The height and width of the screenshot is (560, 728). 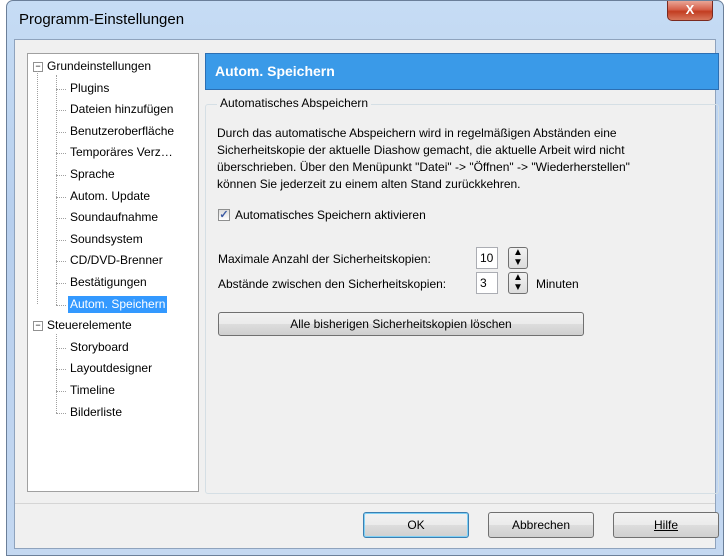 I want to click on autosave-checkbox-label: Automatisches Speichern aktivieren, so click(x=330, y=215).